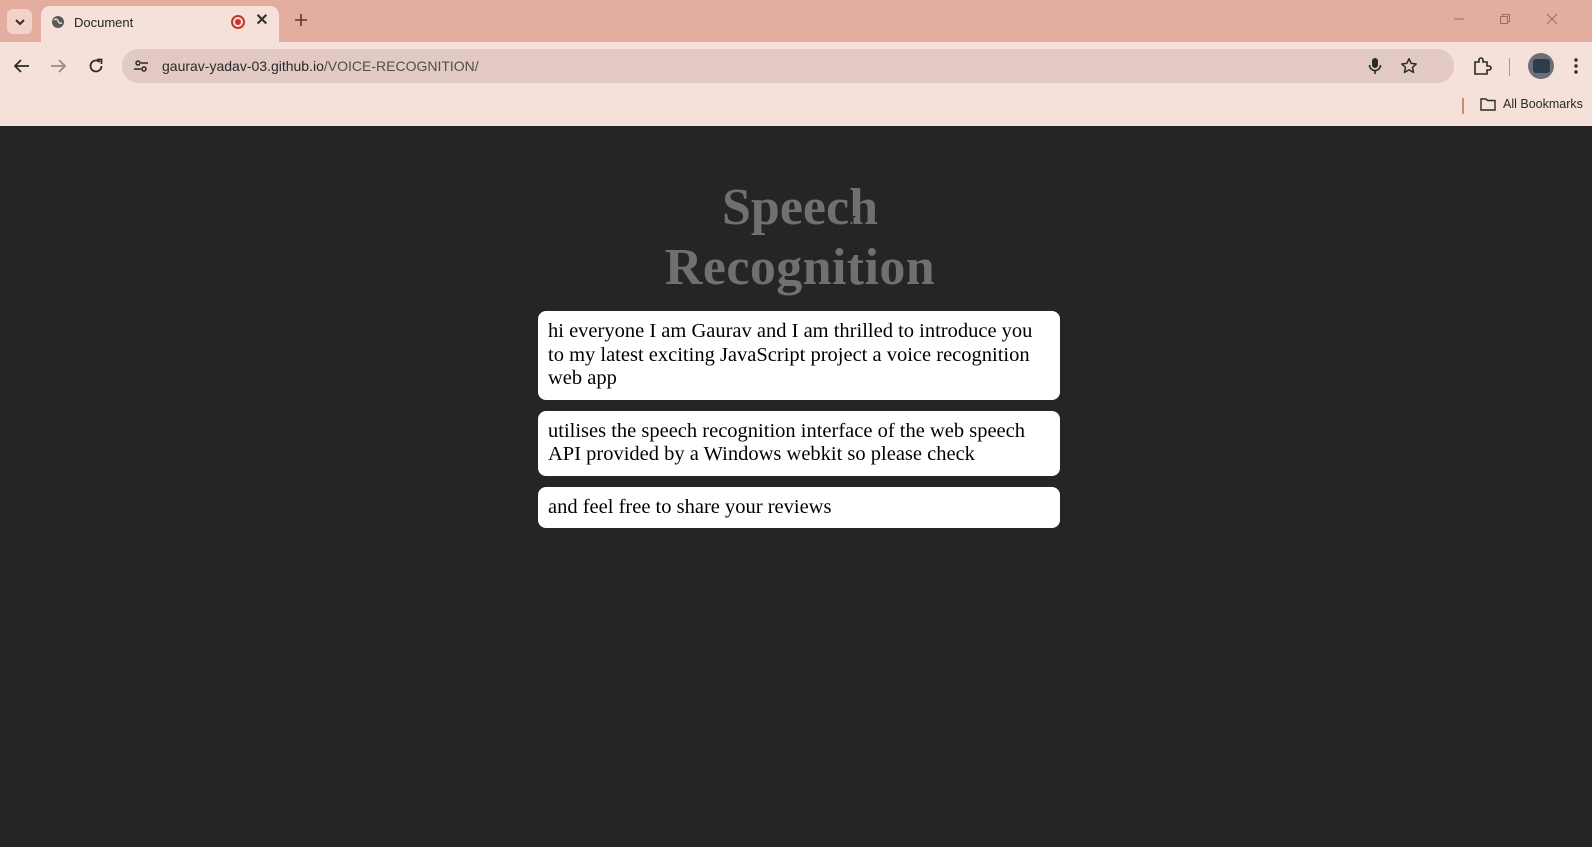  I want to click on voice-search-button, so click(1375, 66).